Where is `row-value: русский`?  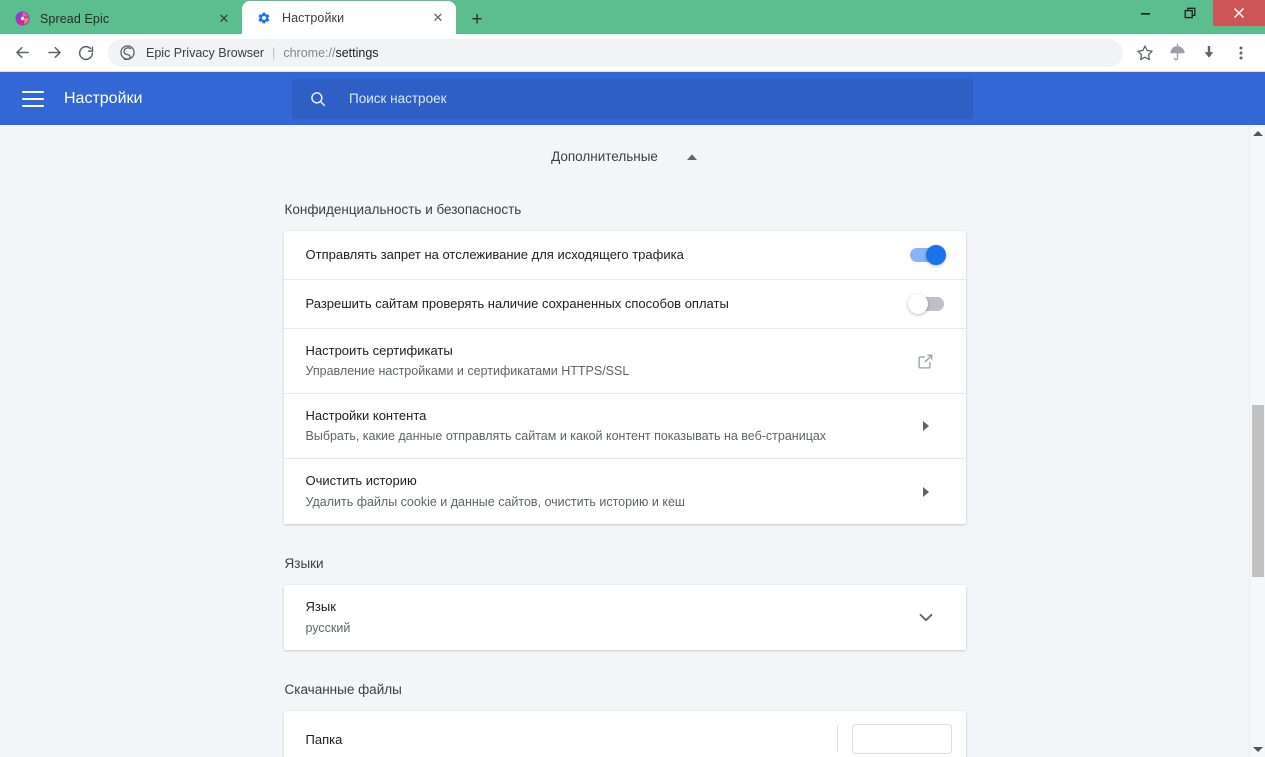
row-value: русский is located at coordinates (328, 627).